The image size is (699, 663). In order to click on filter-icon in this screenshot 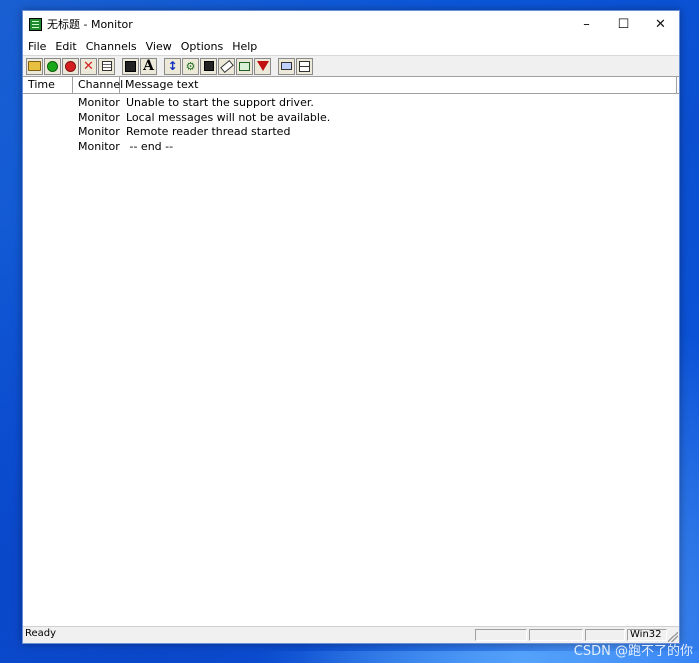, I will do `click(262, 66)`.